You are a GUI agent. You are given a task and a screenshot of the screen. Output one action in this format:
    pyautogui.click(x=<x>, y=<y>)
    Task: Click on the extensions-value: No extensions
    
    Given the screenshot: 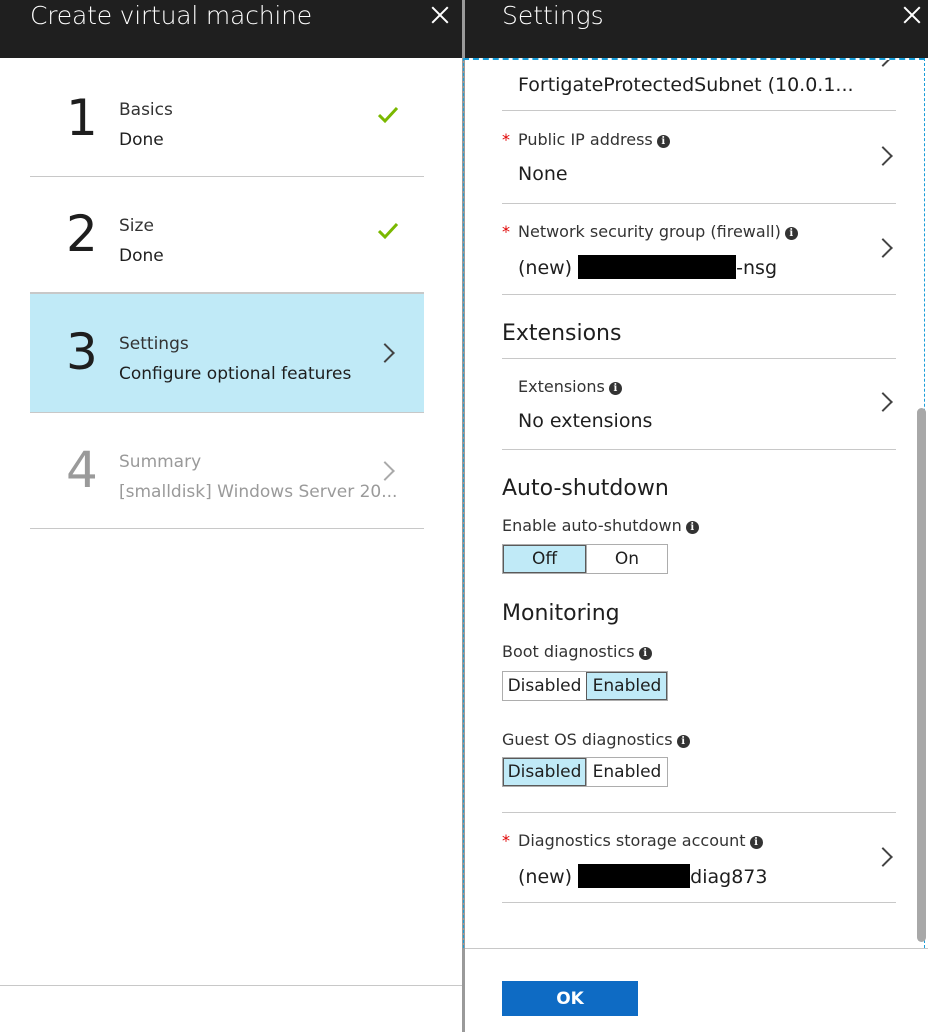 What is the action you would take?
    pyautogui.click(x=585, y=421)
    